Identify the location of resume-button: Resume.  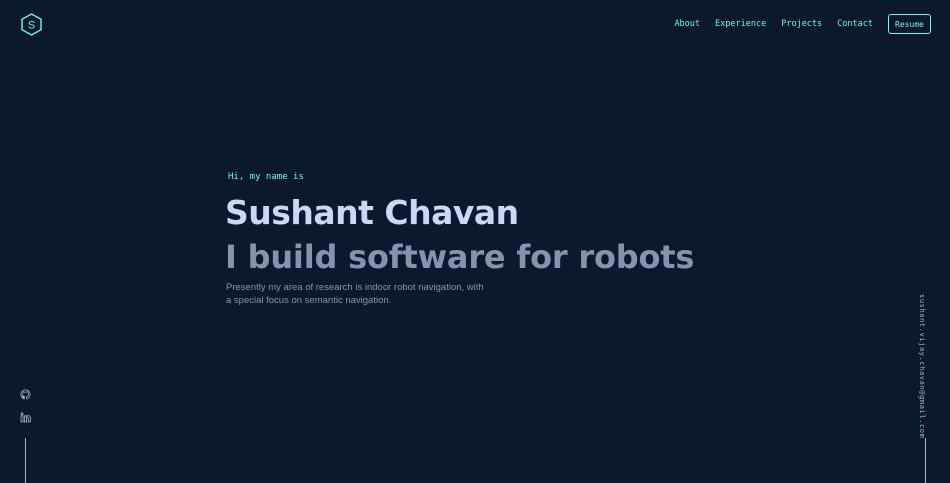
(909, 24).